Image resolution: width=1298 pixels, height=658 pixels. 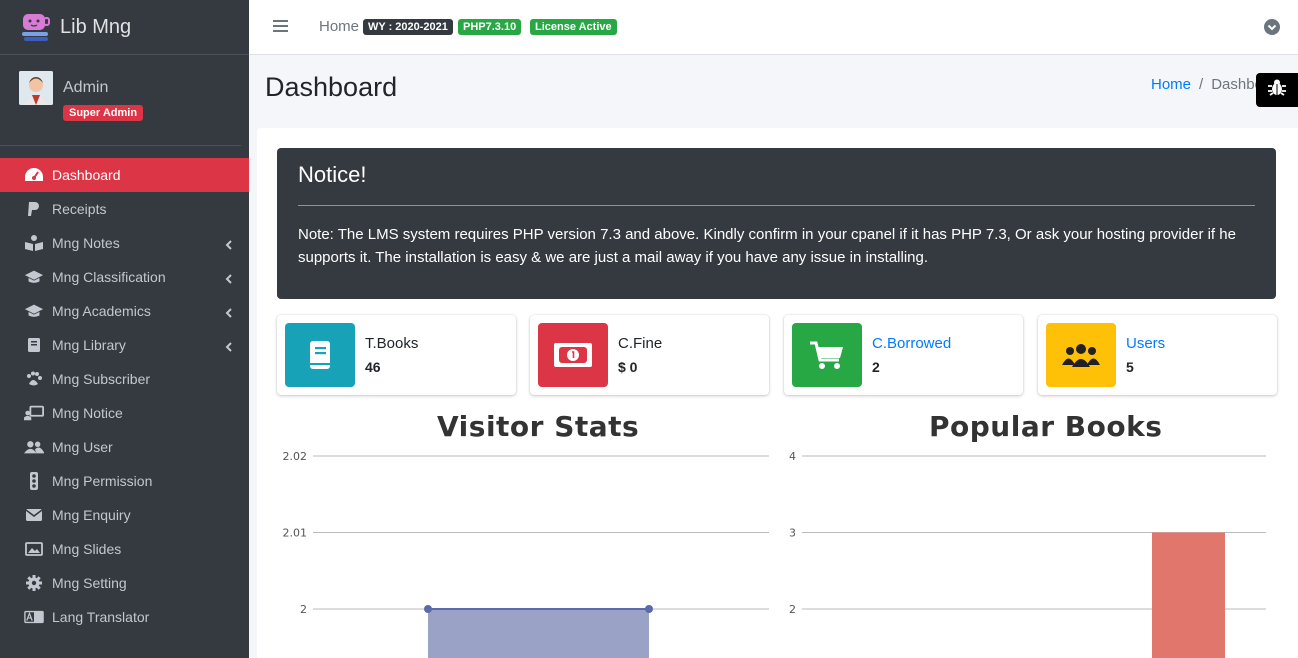 What do you see at coordinates (124, 209) in the screenshot?
I see `sidebar-item-receipts: Receipts` at bounding box center [124, 209].